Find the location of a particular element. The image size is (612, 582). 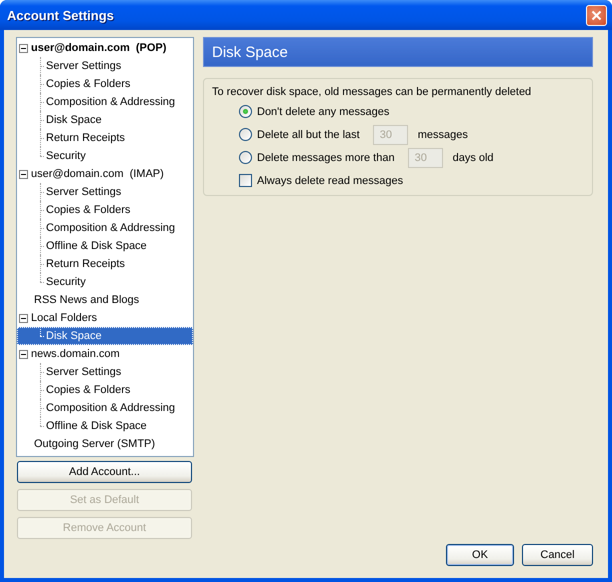

tree-item: user@domain.com (POP) is located at coordinates (105, 48).